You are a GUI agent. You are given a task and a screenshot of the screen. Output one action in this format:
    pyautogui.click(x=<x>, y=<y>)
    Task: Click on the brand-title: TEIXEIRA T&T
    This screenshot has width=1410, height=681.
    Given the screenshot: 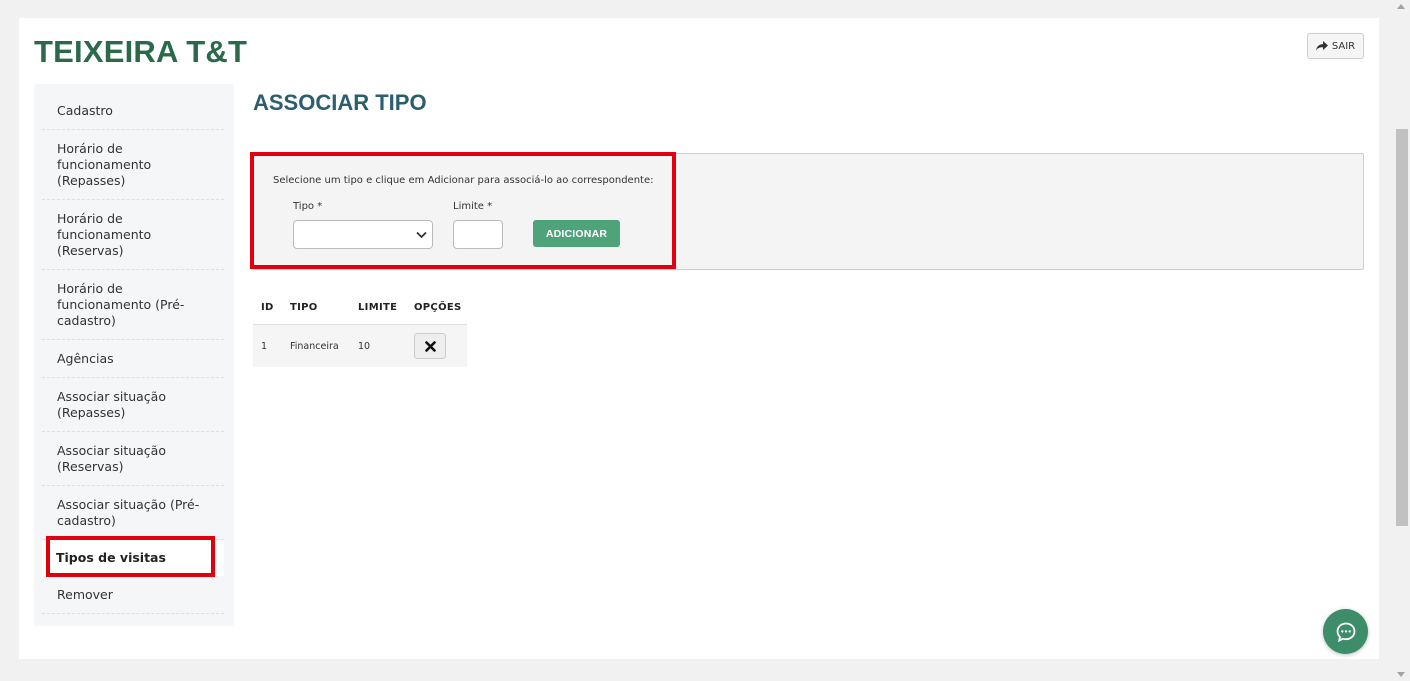 What is the action you would take?
    pyautogui.click(x=141, y=51)
    